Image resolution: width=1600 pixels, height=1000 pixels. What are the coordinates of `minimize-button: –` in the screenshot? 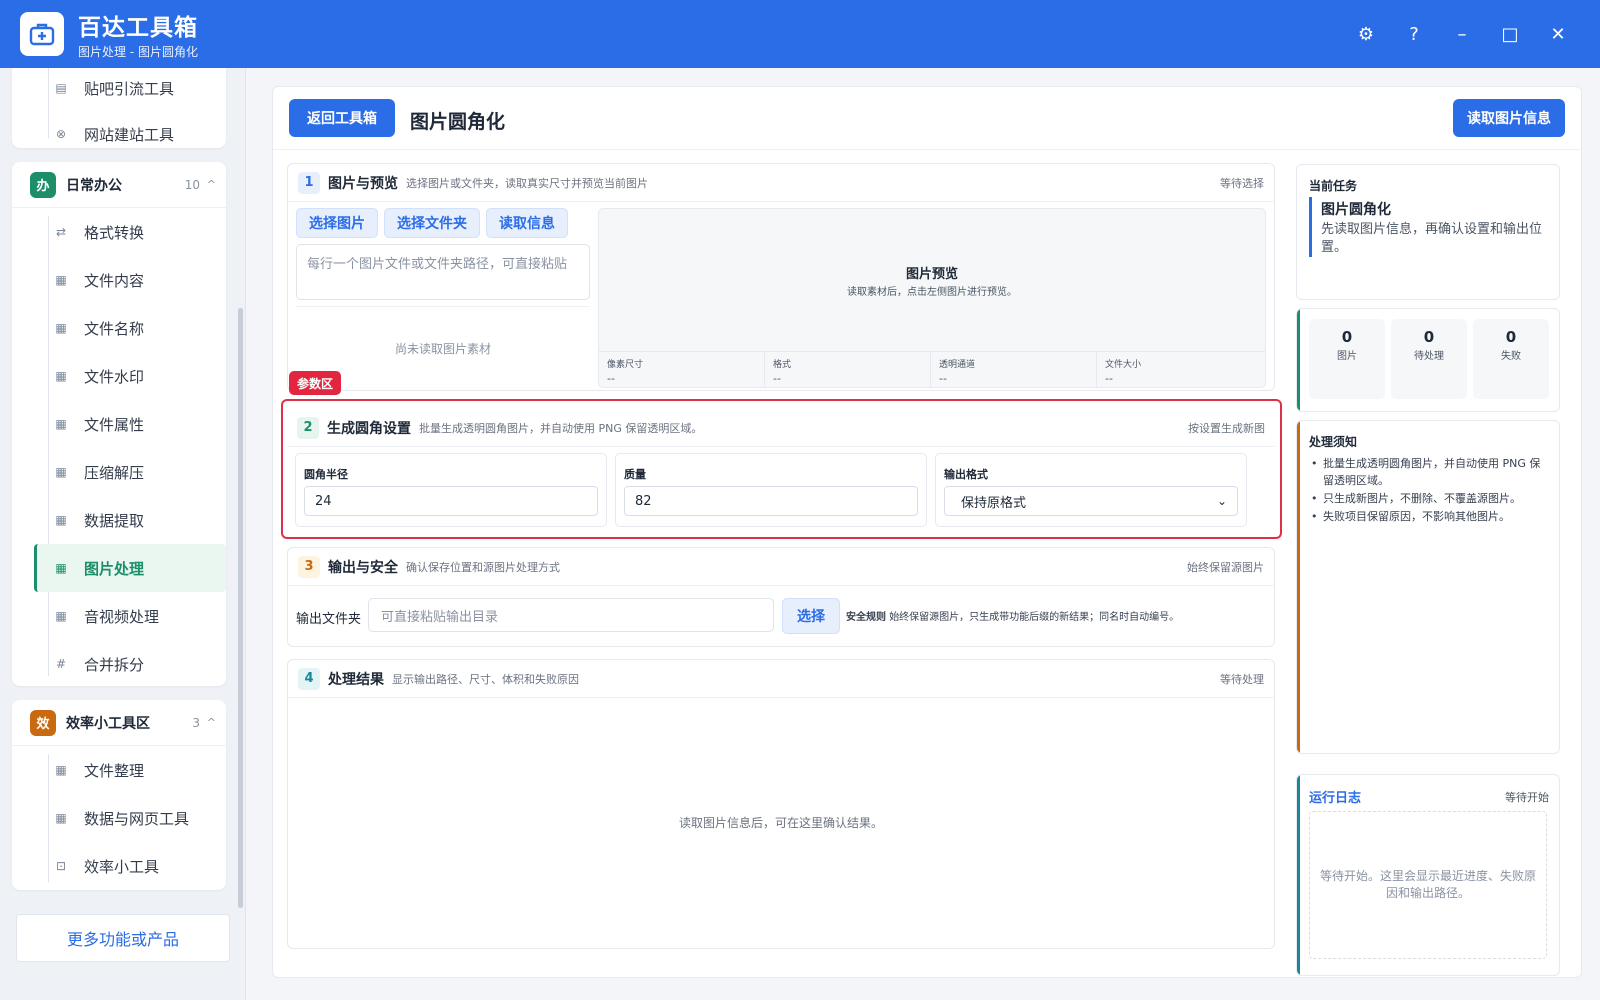 It's located at (1462, 34).